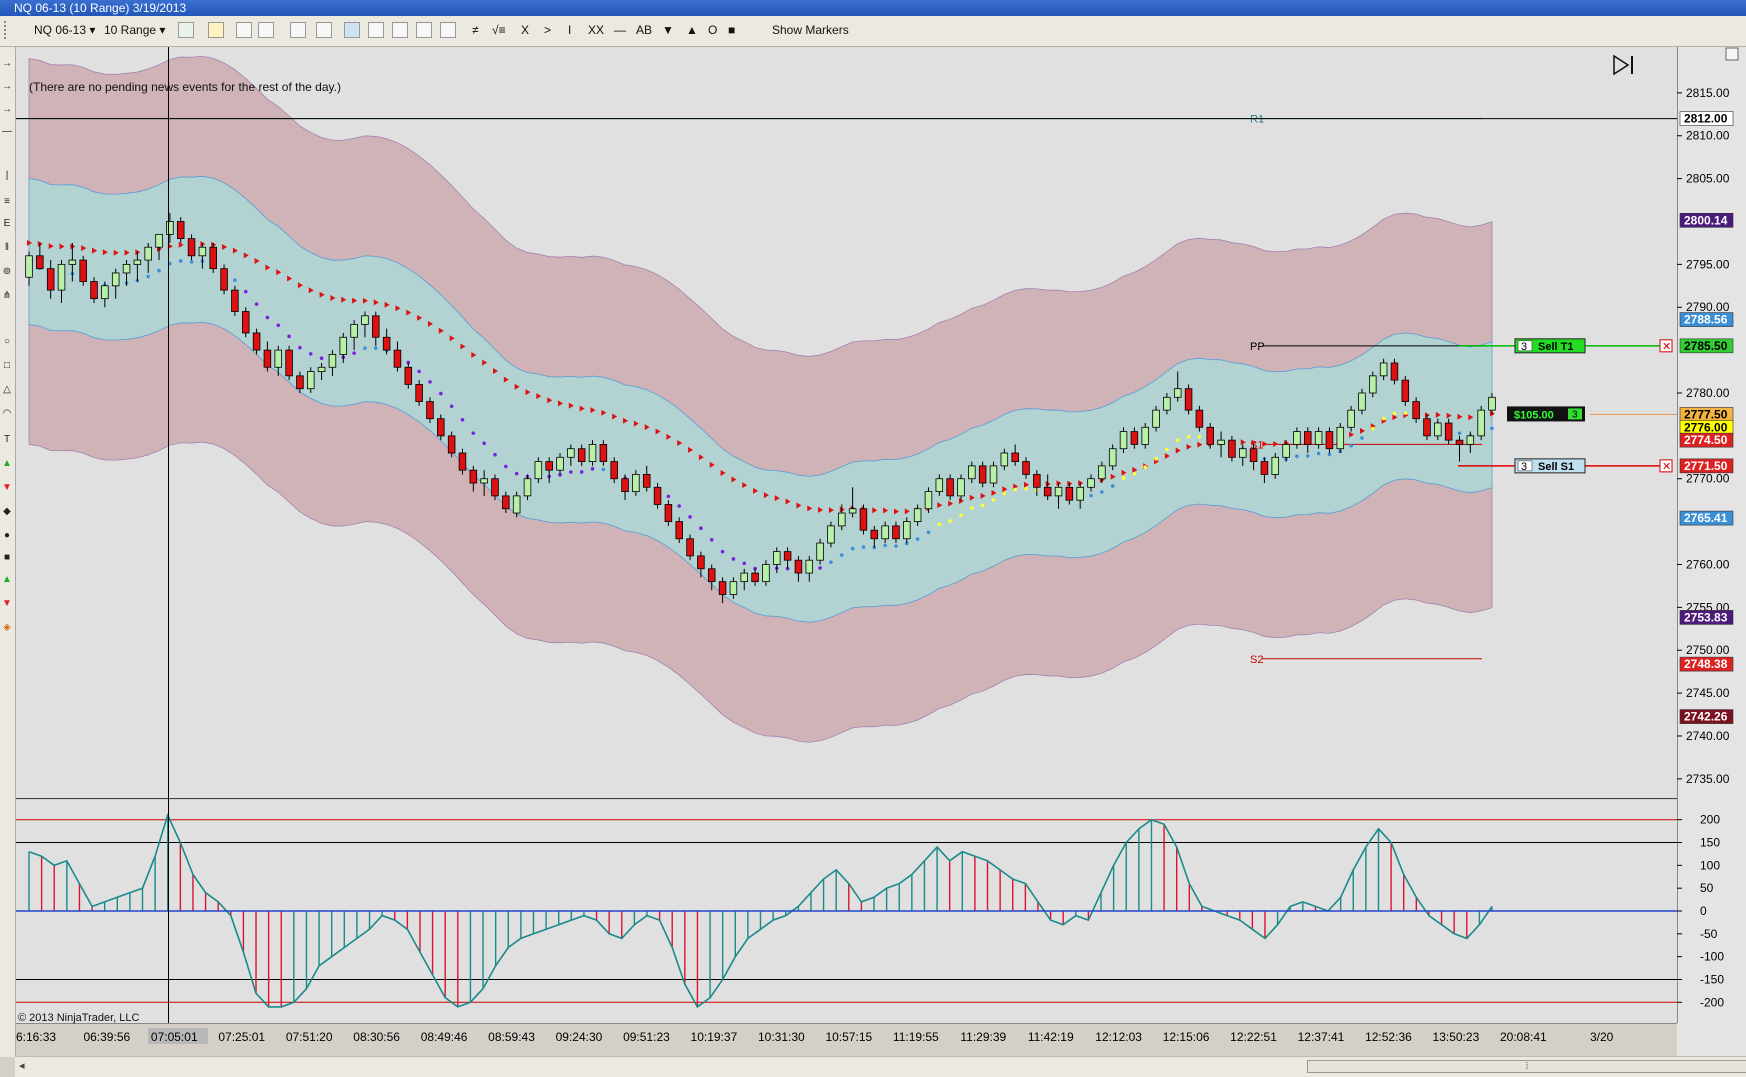 The width and height of the screenshot is (1746, 1077). I want to click on price-marker-label: 2800.14, so click(1706, 220).